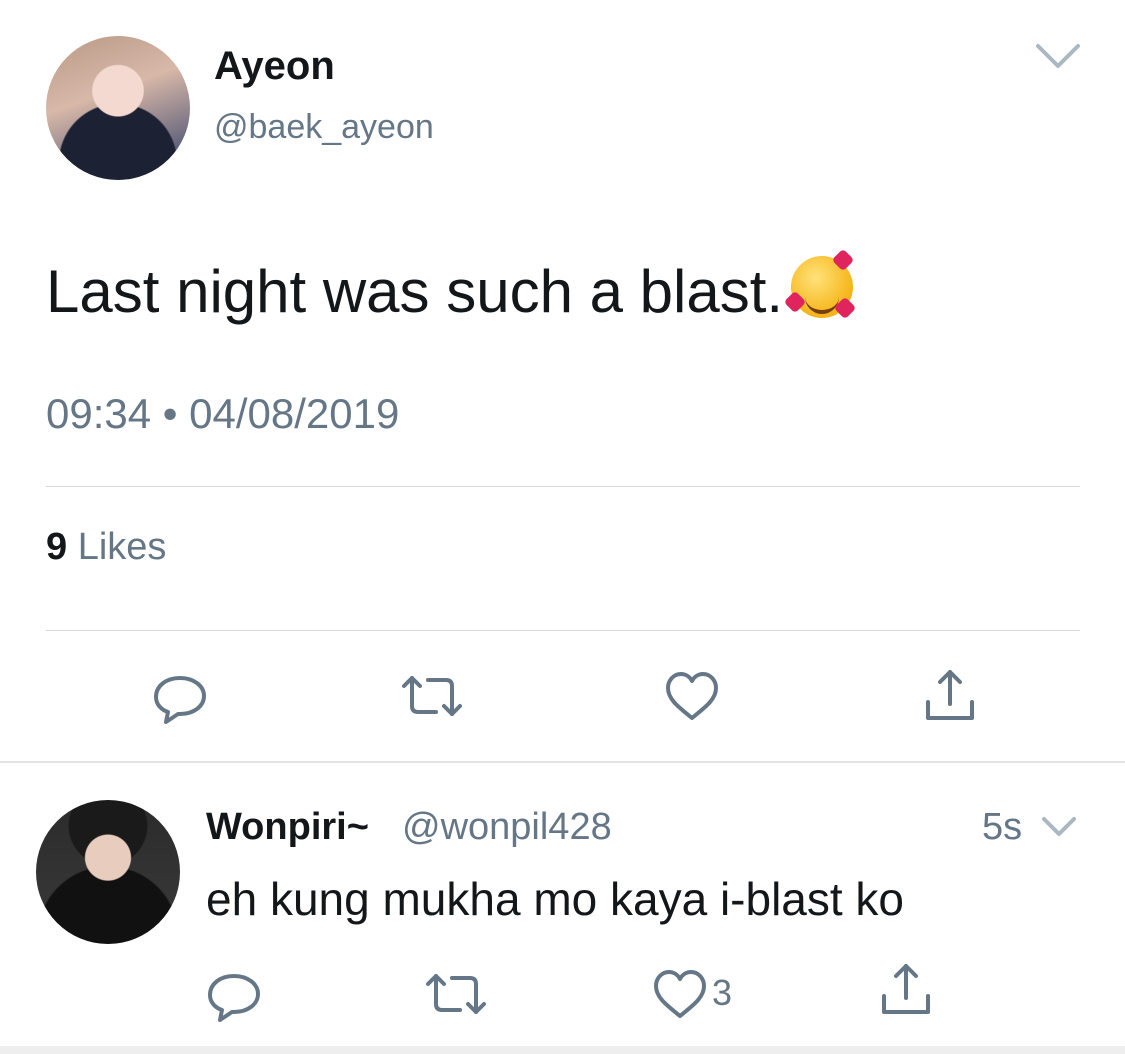 The width and height of the screenshot is (1125, 1054). What do you see at coordinates (562, 1050) in the screenshot?
I see `bottom-separator` at bounding box center [562, 1050].